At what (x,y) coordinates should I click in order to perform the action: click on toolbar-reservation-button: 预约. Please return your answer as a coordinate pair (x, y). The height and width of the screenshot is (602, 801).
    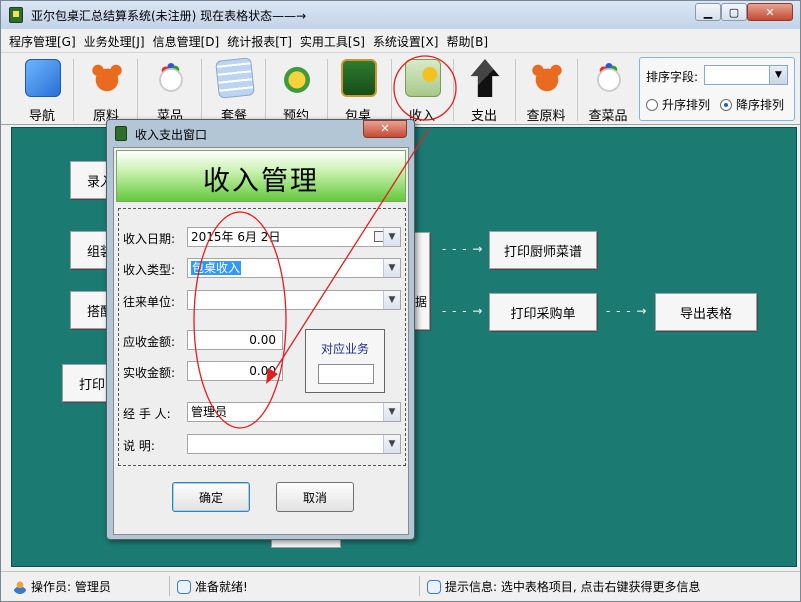
    Looking at the image, I should click on (296, 90).